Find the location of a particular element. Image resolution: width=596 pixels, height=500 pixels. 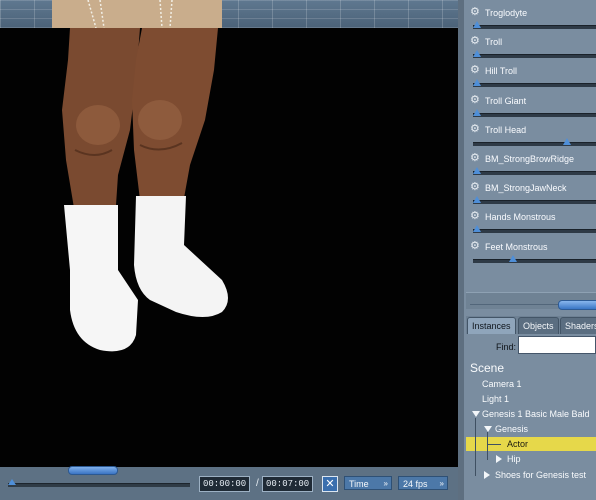

divider-line is located at coordinates (514, 304).